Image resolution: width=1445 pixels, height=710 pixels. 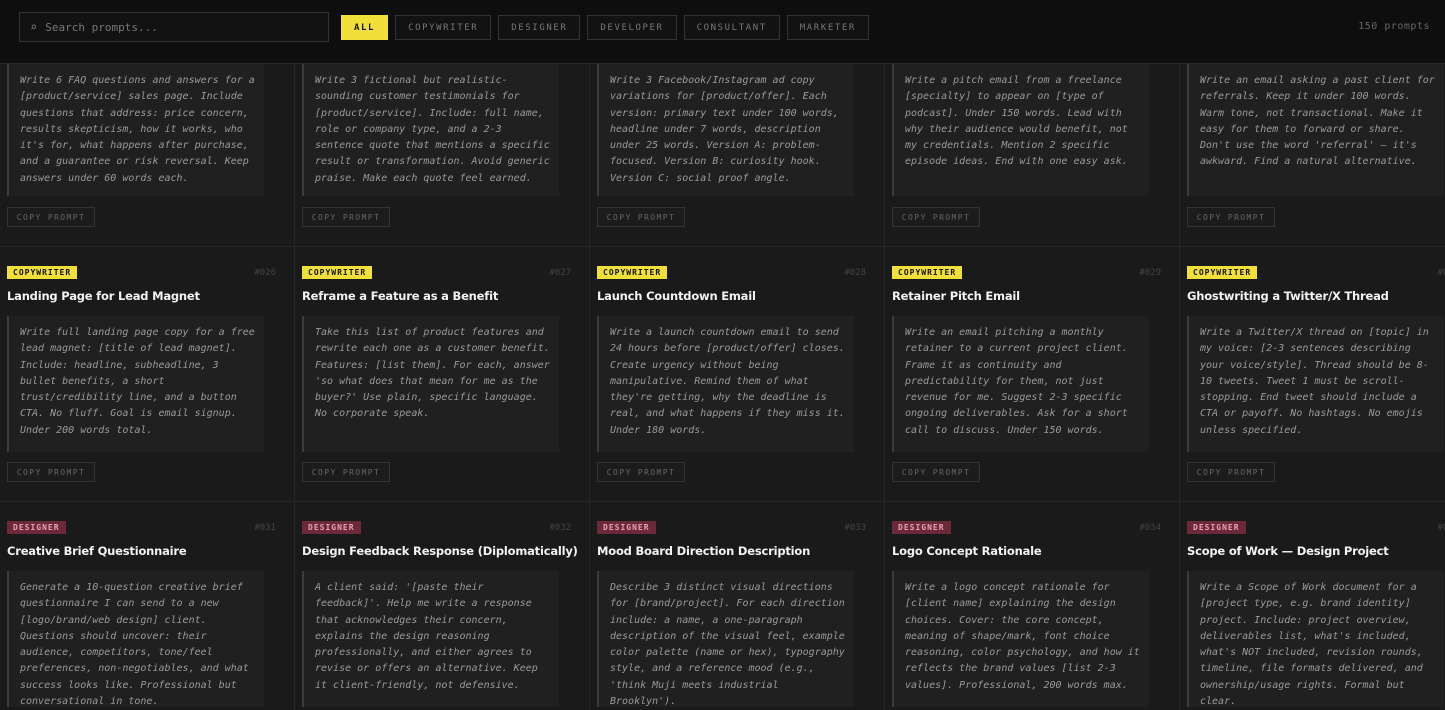 I want to click on filter-designer: DESIGNER, so click(x=539, y=27).